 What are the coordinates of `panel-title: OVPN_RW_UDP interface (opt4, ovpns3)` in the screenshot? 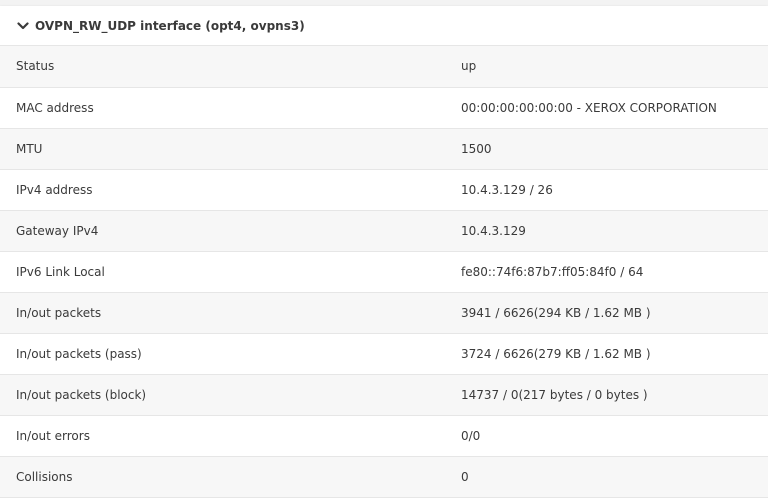 It's located at (170, 25).